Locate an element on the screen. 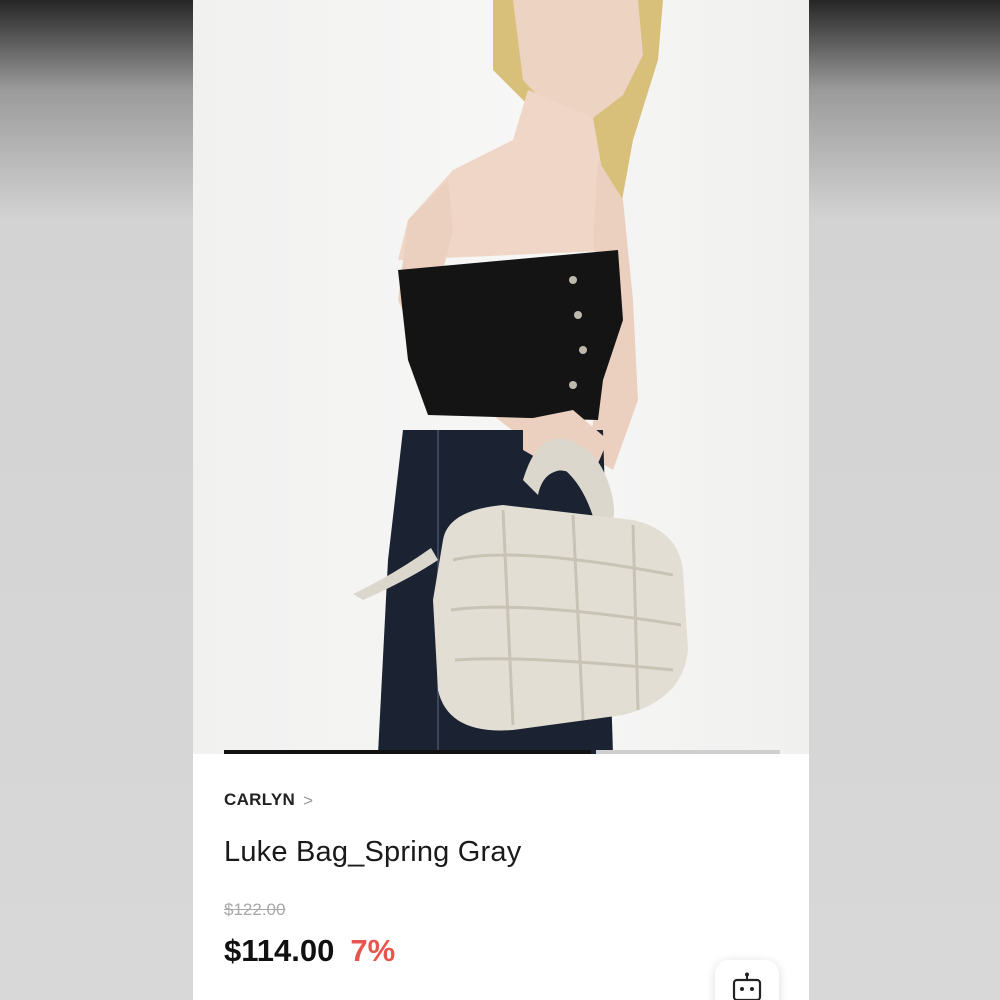 This screenshot has height=1000, width=1000. brand-name: CARLYN is located at coordinates (260, 799).